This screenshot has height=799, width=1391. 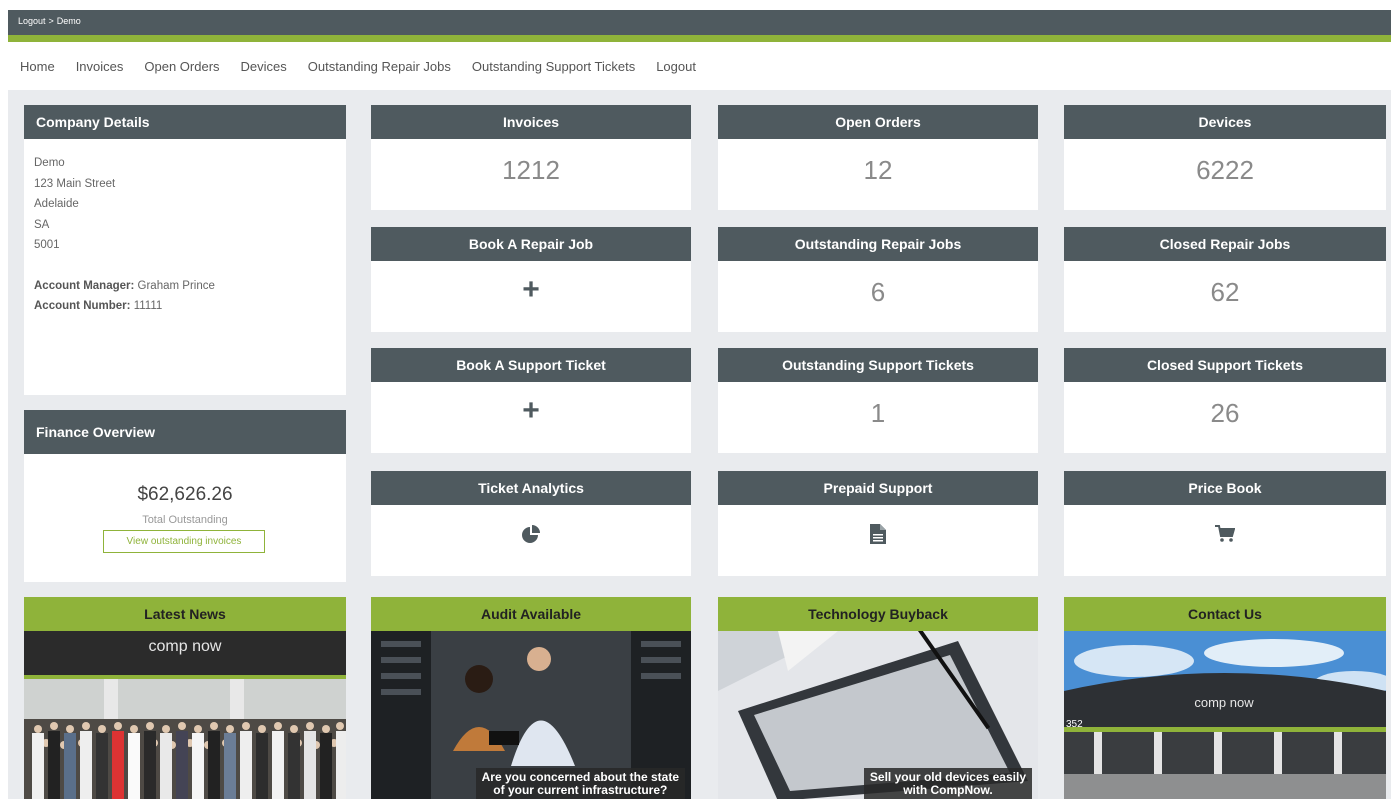 I want to click on contact-us-title: Contact Us, so click(x=1225, y=614).